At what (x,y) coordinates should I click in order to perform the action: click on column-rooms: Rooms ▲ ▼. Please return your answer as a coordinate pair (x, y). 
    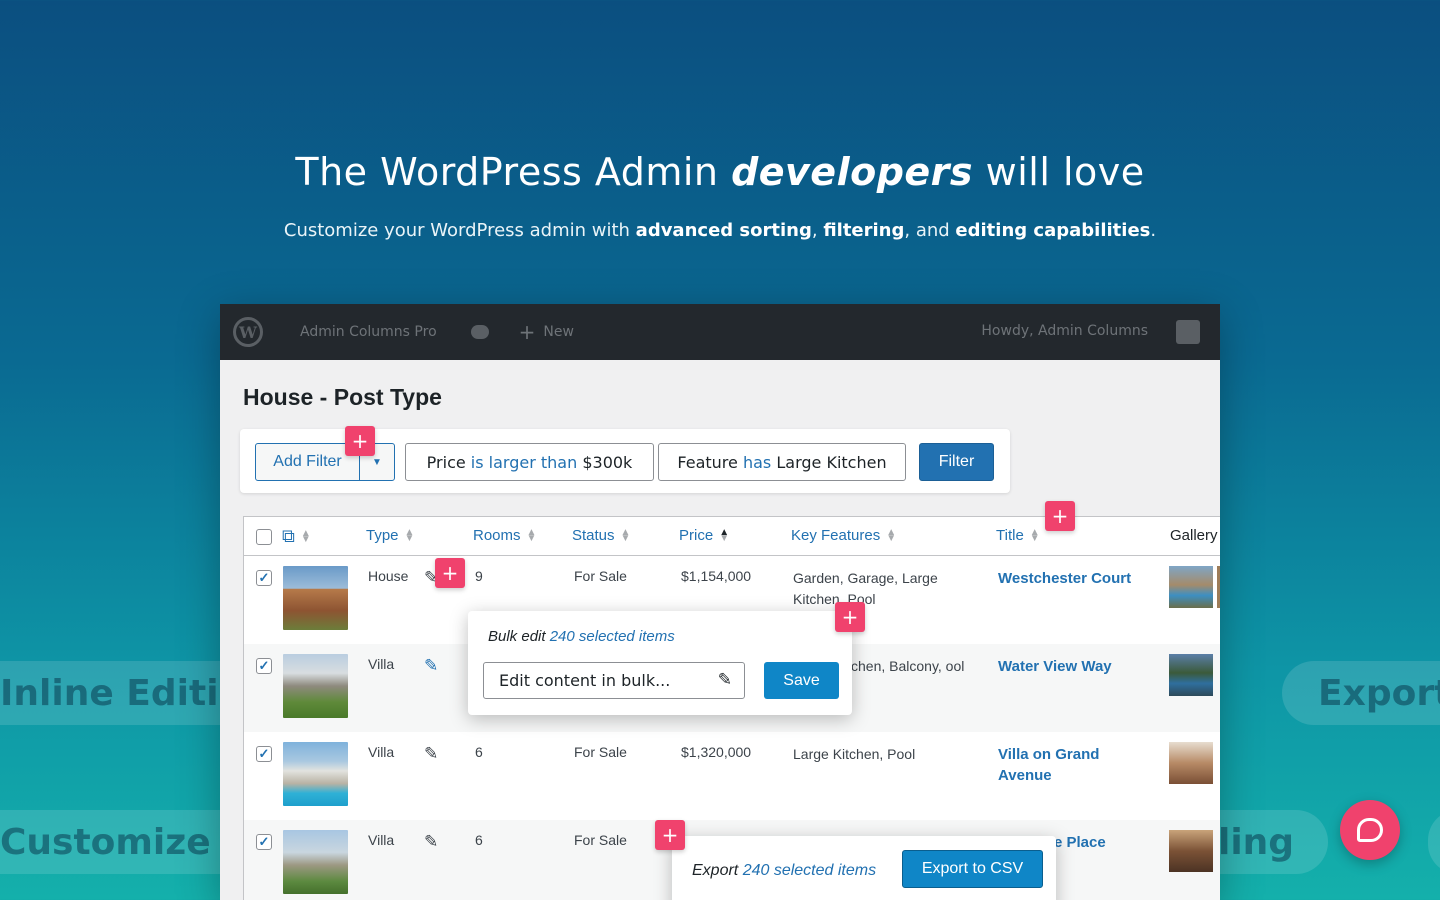
    Looking at the image, I should click on (504, 535).